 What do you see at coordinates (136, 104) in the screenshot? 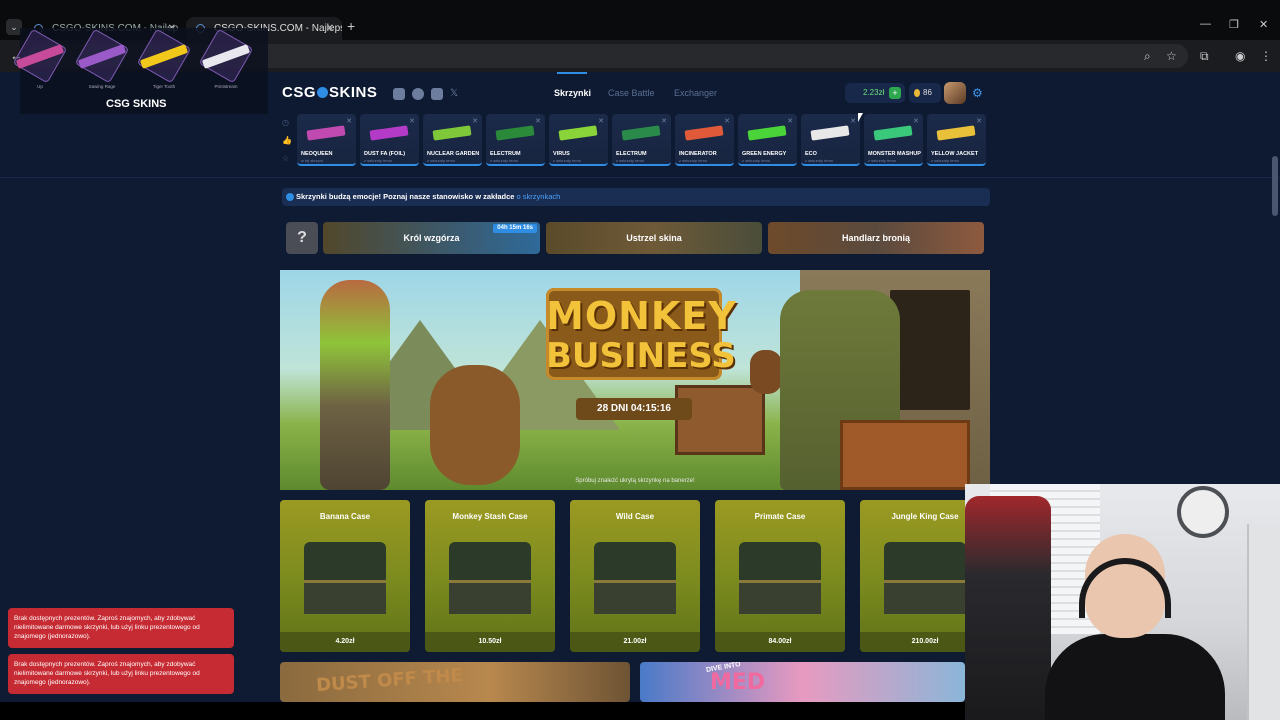
I see `overlay-logo: CSG SKINS` at bounding box center [136, 104].